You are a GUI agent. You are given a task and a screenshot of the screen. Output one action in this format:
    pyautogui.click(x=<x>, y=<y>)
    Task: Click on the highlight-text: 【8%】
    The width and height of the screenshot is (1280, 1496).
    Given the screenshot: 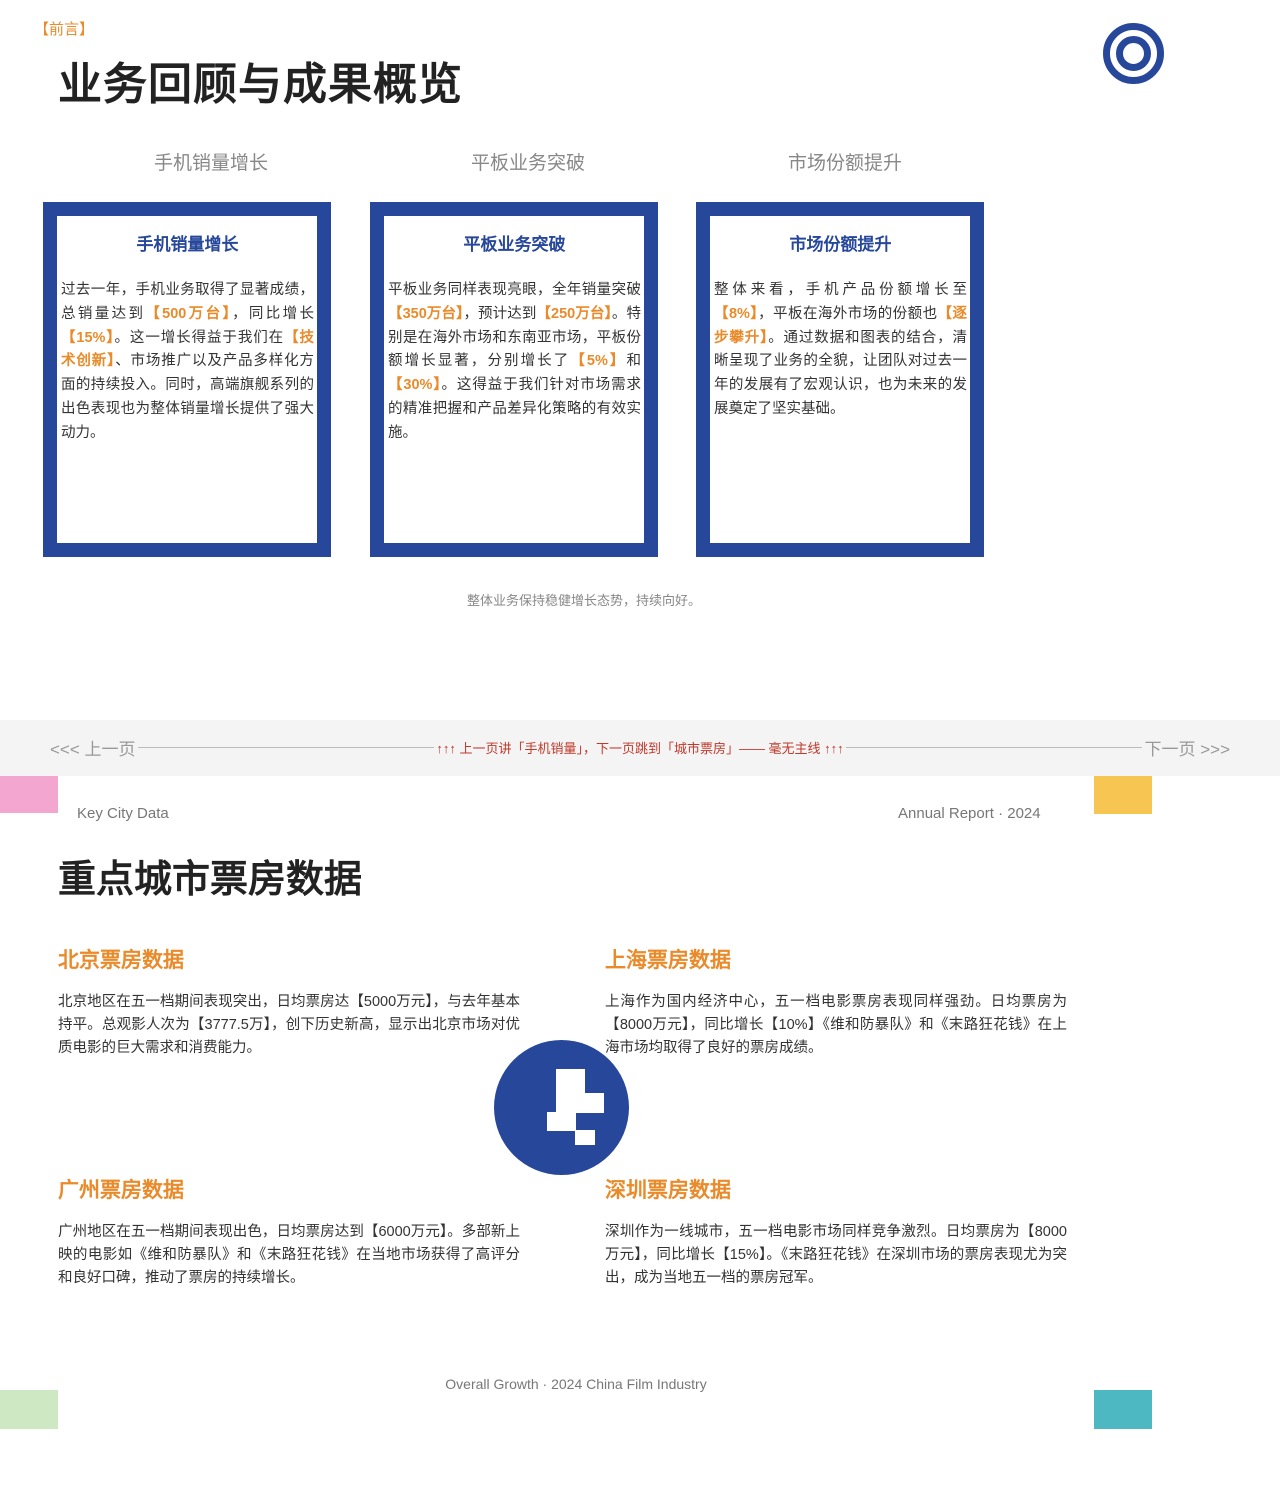 What is the action you would take?
    pyautogui.click(x=736, y=313)
    